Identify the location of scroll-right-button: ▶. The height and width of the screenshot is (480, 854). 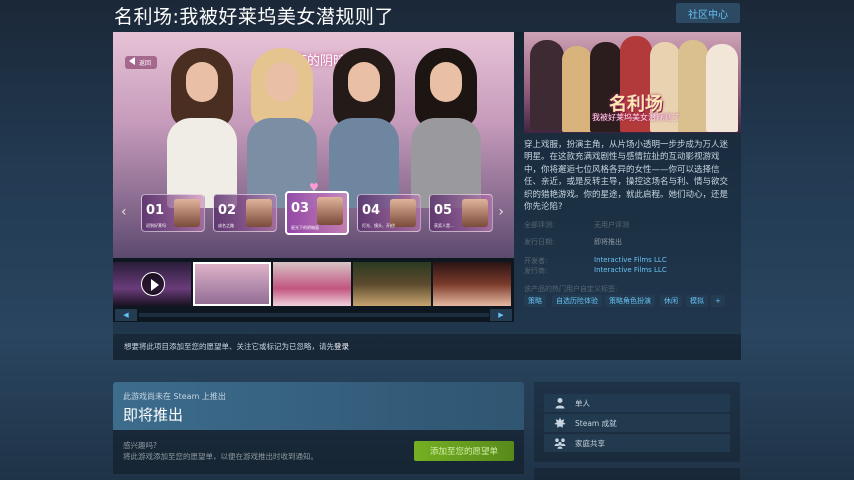
(501, 315).